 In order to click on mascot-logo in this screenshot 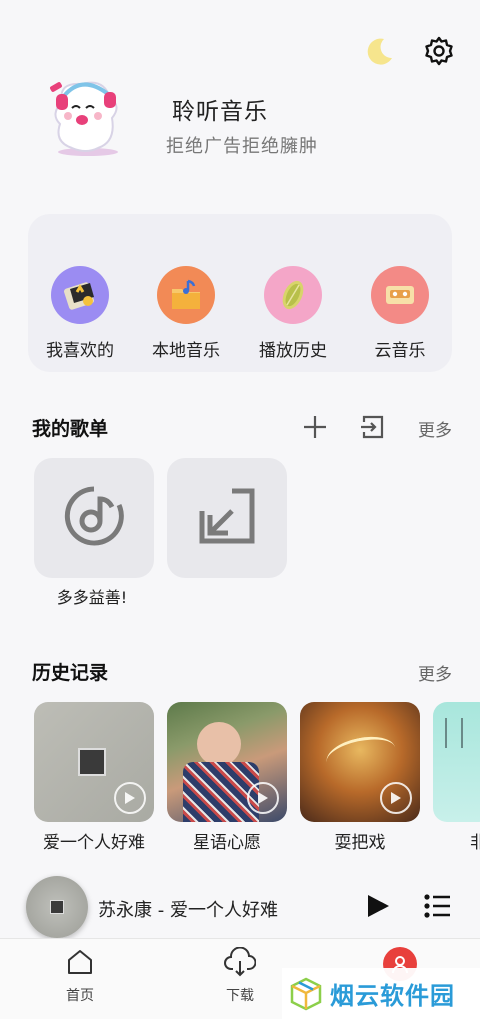, I will do `click(87, 115)`.